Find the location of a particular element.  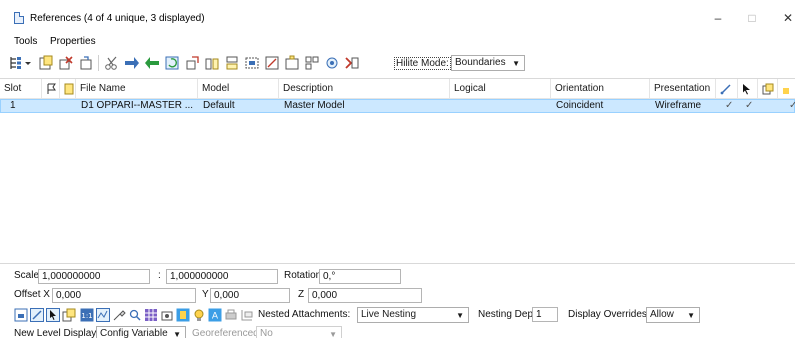

cell-more-check: ✓ is located at coordinates (790, 106).